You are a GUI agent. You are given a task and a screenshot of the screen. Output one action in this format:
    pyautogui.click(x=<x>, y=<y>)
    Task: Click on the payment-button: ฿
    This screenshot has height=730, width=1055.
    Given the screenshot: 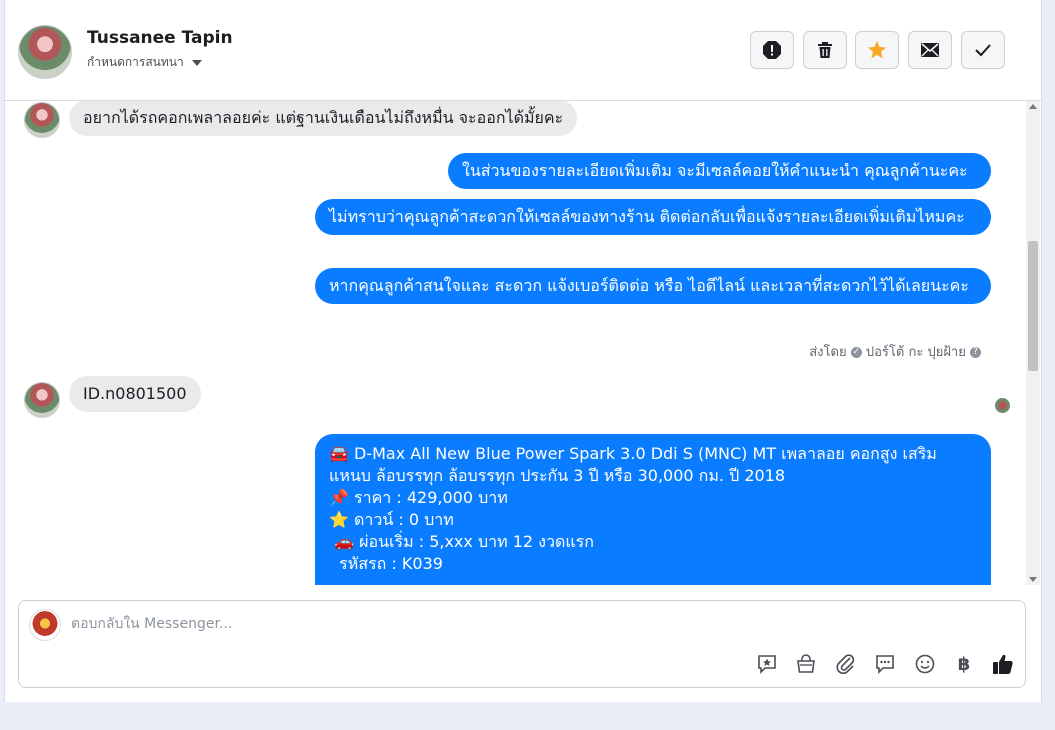 What is the action you would take?
    pyautogui.click(x=964, y=664)
    